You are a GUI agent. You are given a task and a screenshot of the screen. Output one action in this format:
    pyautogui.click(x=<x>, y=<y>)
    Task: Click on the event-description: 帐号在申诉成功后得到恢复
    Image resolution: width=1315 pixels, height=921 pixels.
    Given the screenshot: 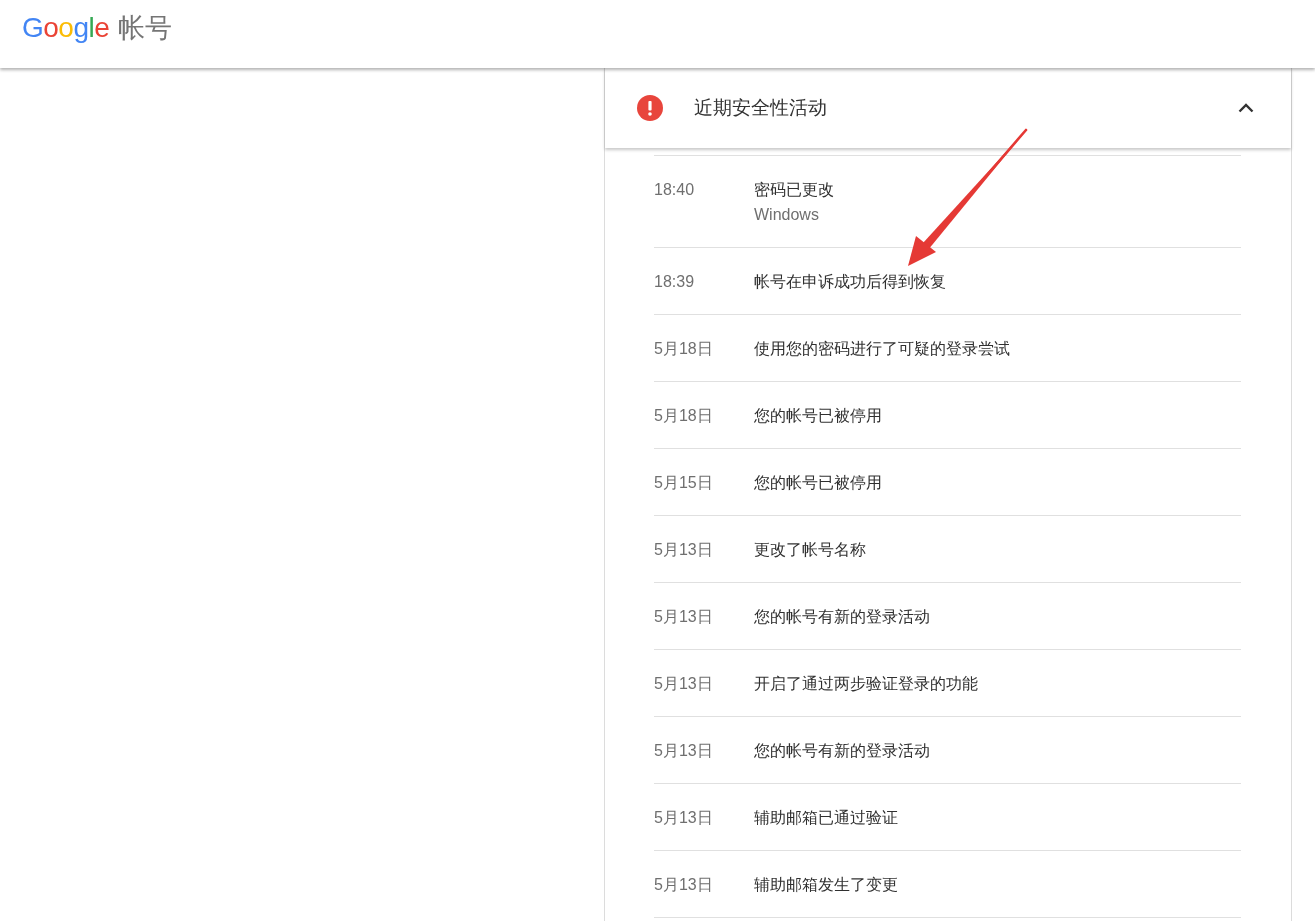 What is the action you would take?
    pyautogui.click(x=850, y=282)
    